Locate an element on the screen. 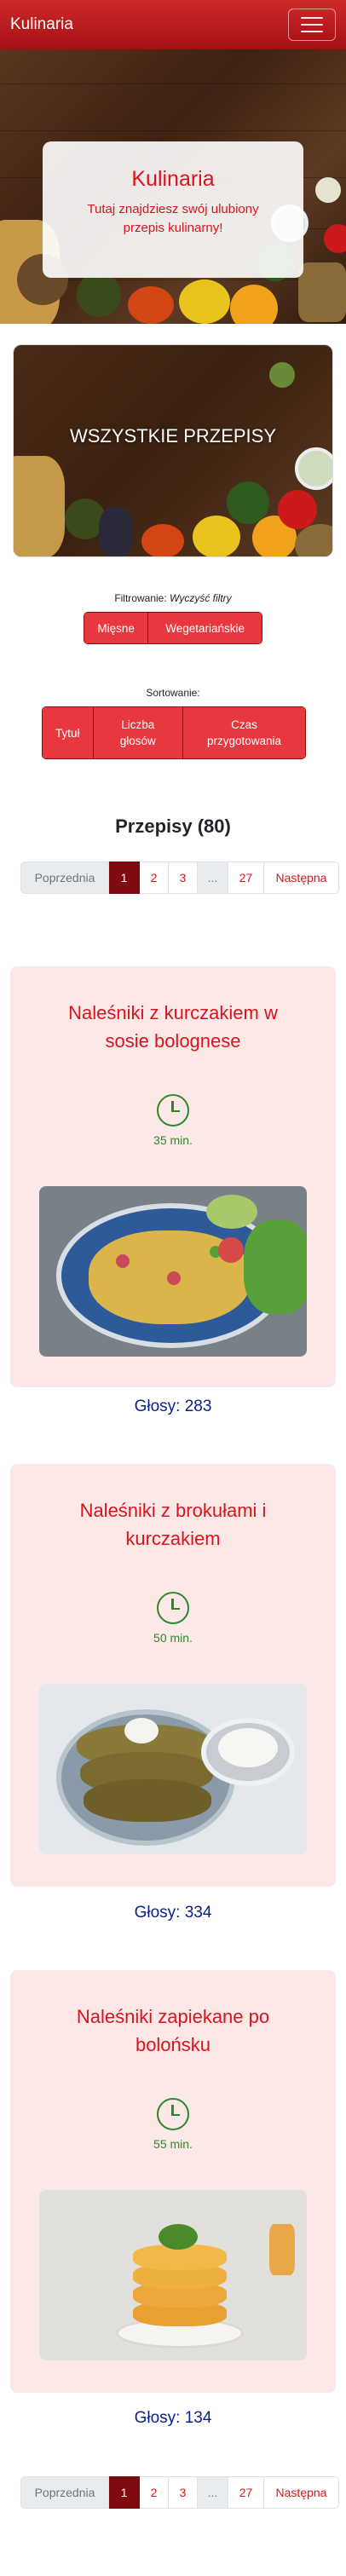 The image size is (346, 2576). recipe-time: 50 min. is located at coordinates (173, 1638).